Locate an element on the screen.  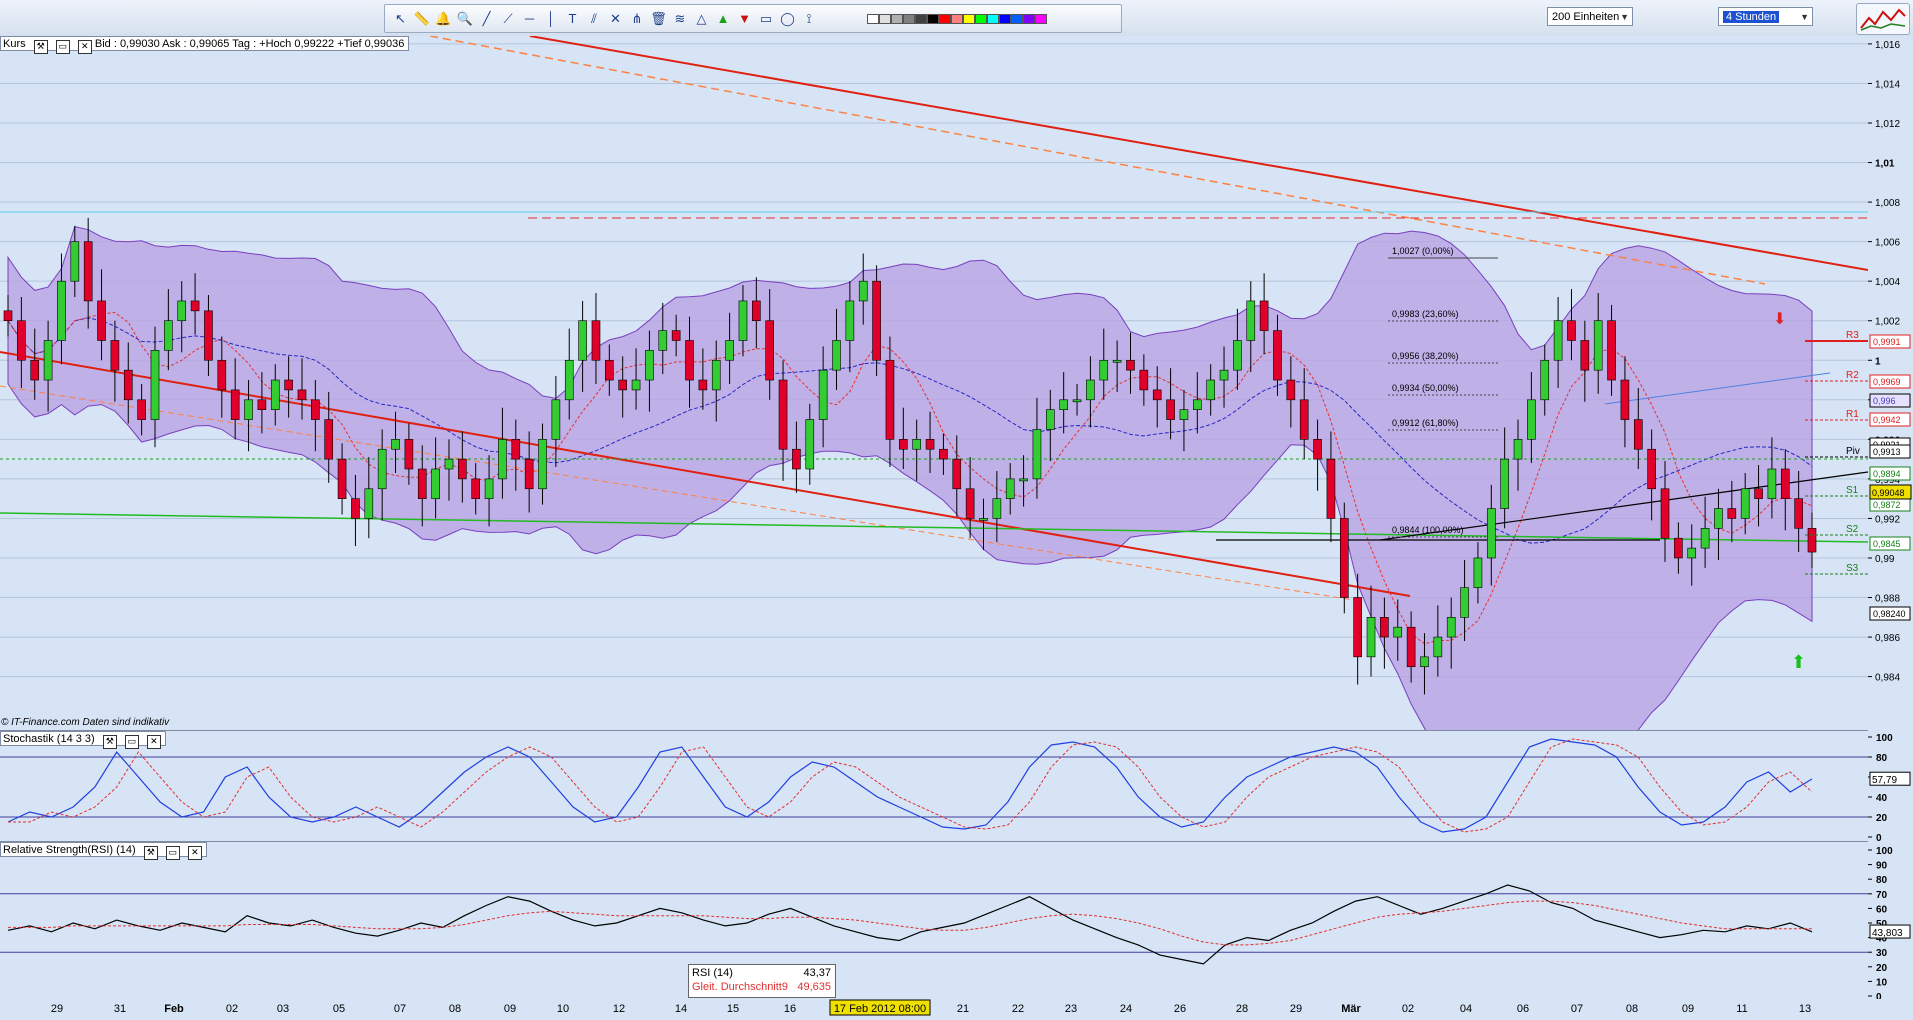
triangle-icon: △ is located at coordinates (701, 18).